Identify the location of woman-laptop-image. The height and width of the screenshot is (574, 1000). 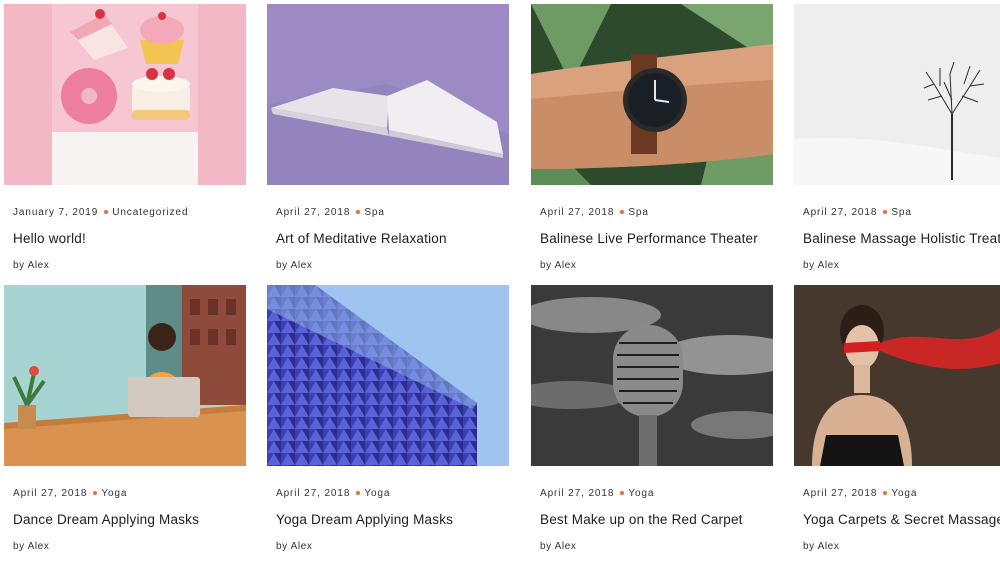
(125, 375).